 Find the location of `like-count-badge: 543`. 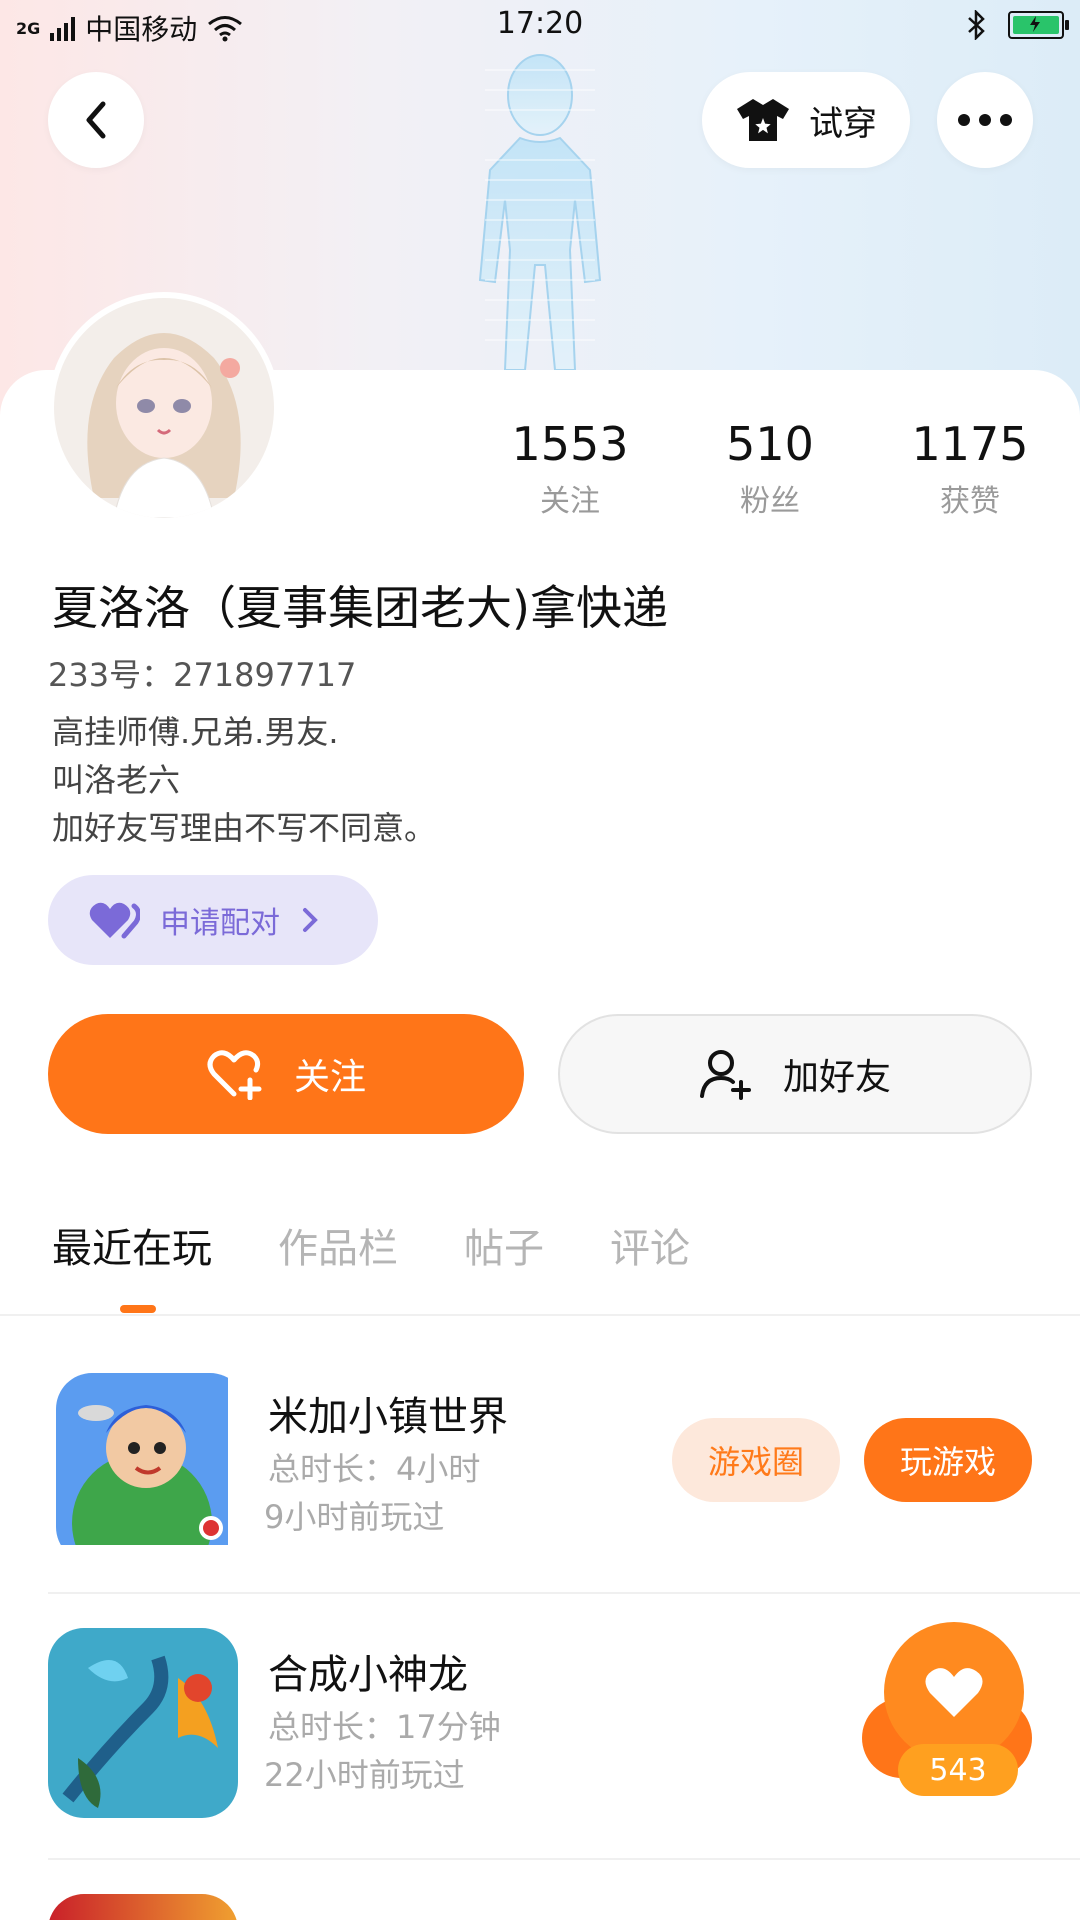

like-count-badge: 543 is located at coordinates (958, 1770).